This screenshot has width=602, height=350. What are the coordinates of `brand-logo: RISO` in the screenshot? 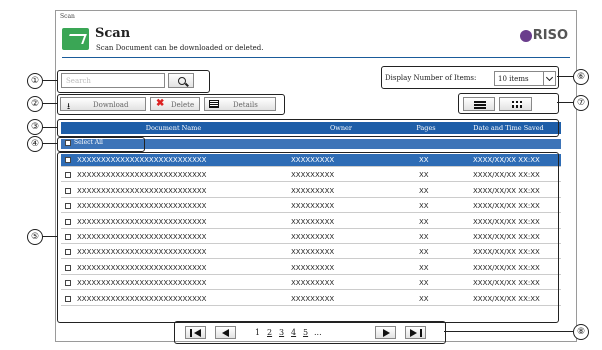 It's located at (543, 35).